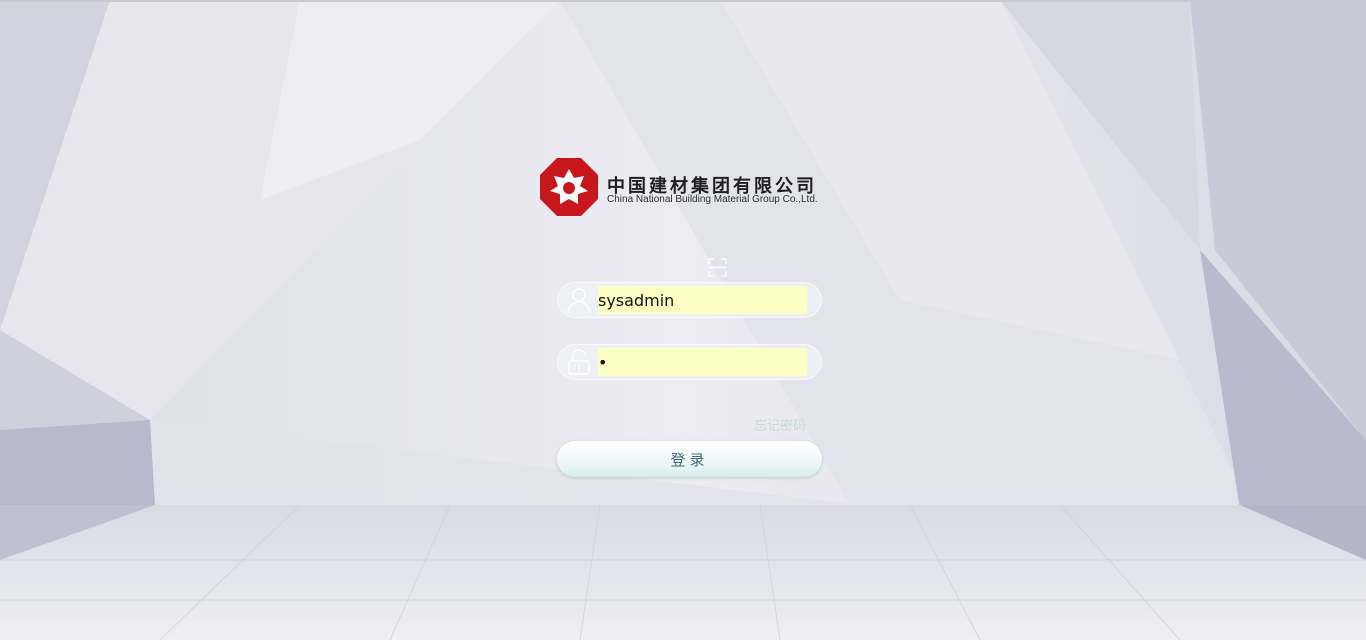  What do you see at coordinates (683, 1) in the screenshot?
I see `top-border` at bounding box center [683, 1].